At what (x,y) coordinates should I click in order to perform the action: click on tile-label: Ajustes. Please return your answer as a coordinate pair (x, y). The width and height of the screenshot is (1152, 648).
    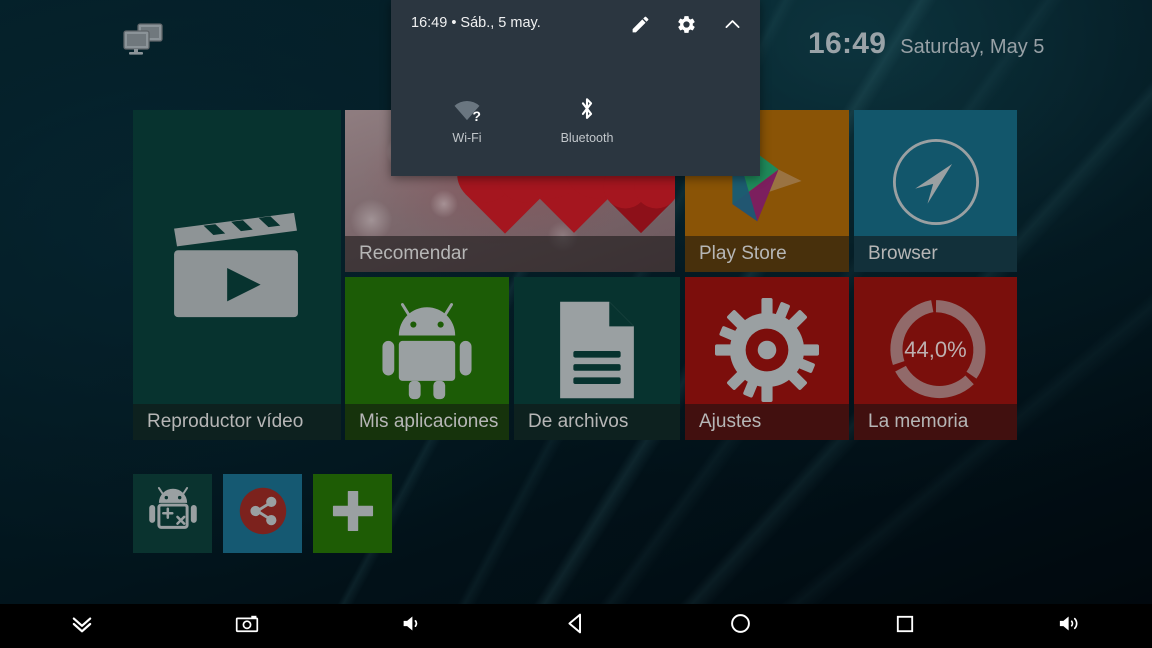
    Looking at the image, I should click on (767, 422).